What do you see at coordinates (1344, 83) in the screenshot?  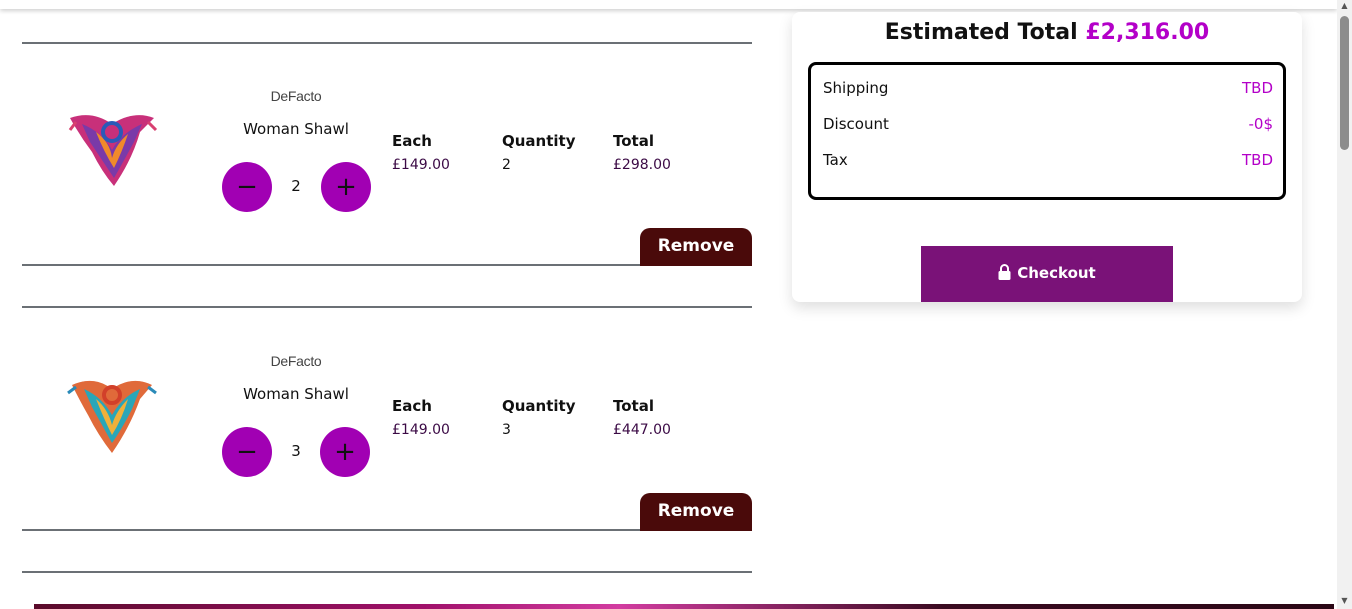 I see `scrollbar-thumb` at bounding box center [1344, 83].